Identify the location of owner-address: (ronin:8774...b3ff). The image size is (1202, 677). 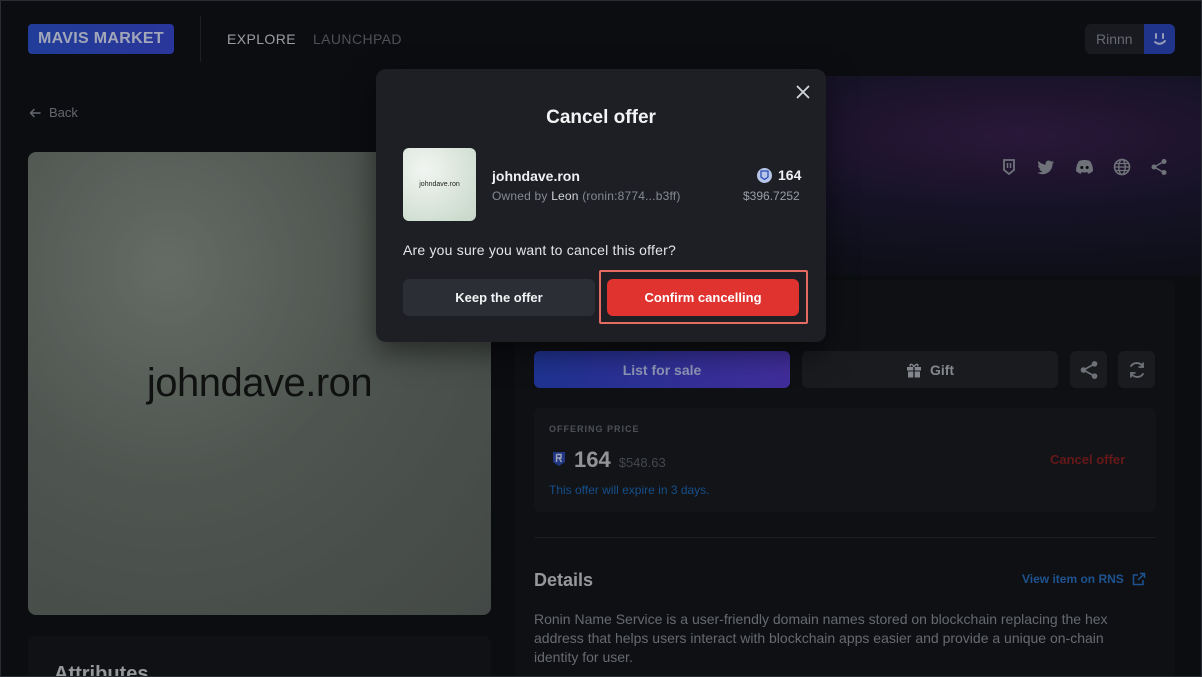
(631, 196).